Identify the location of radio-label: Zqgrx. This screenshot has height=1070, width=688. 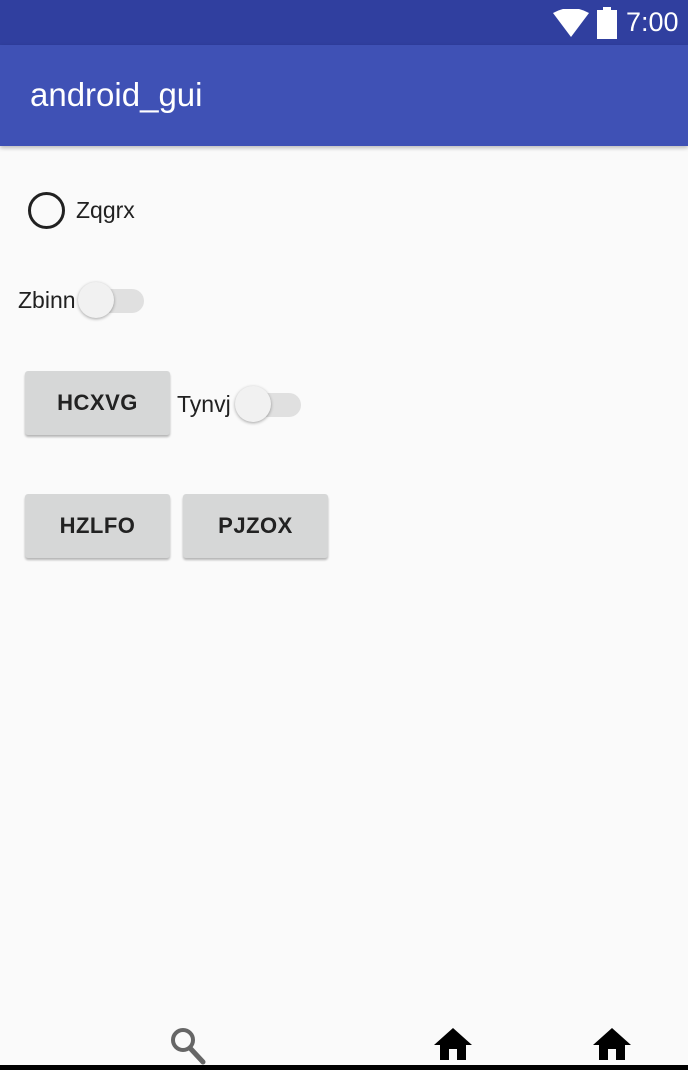
(105, 210).